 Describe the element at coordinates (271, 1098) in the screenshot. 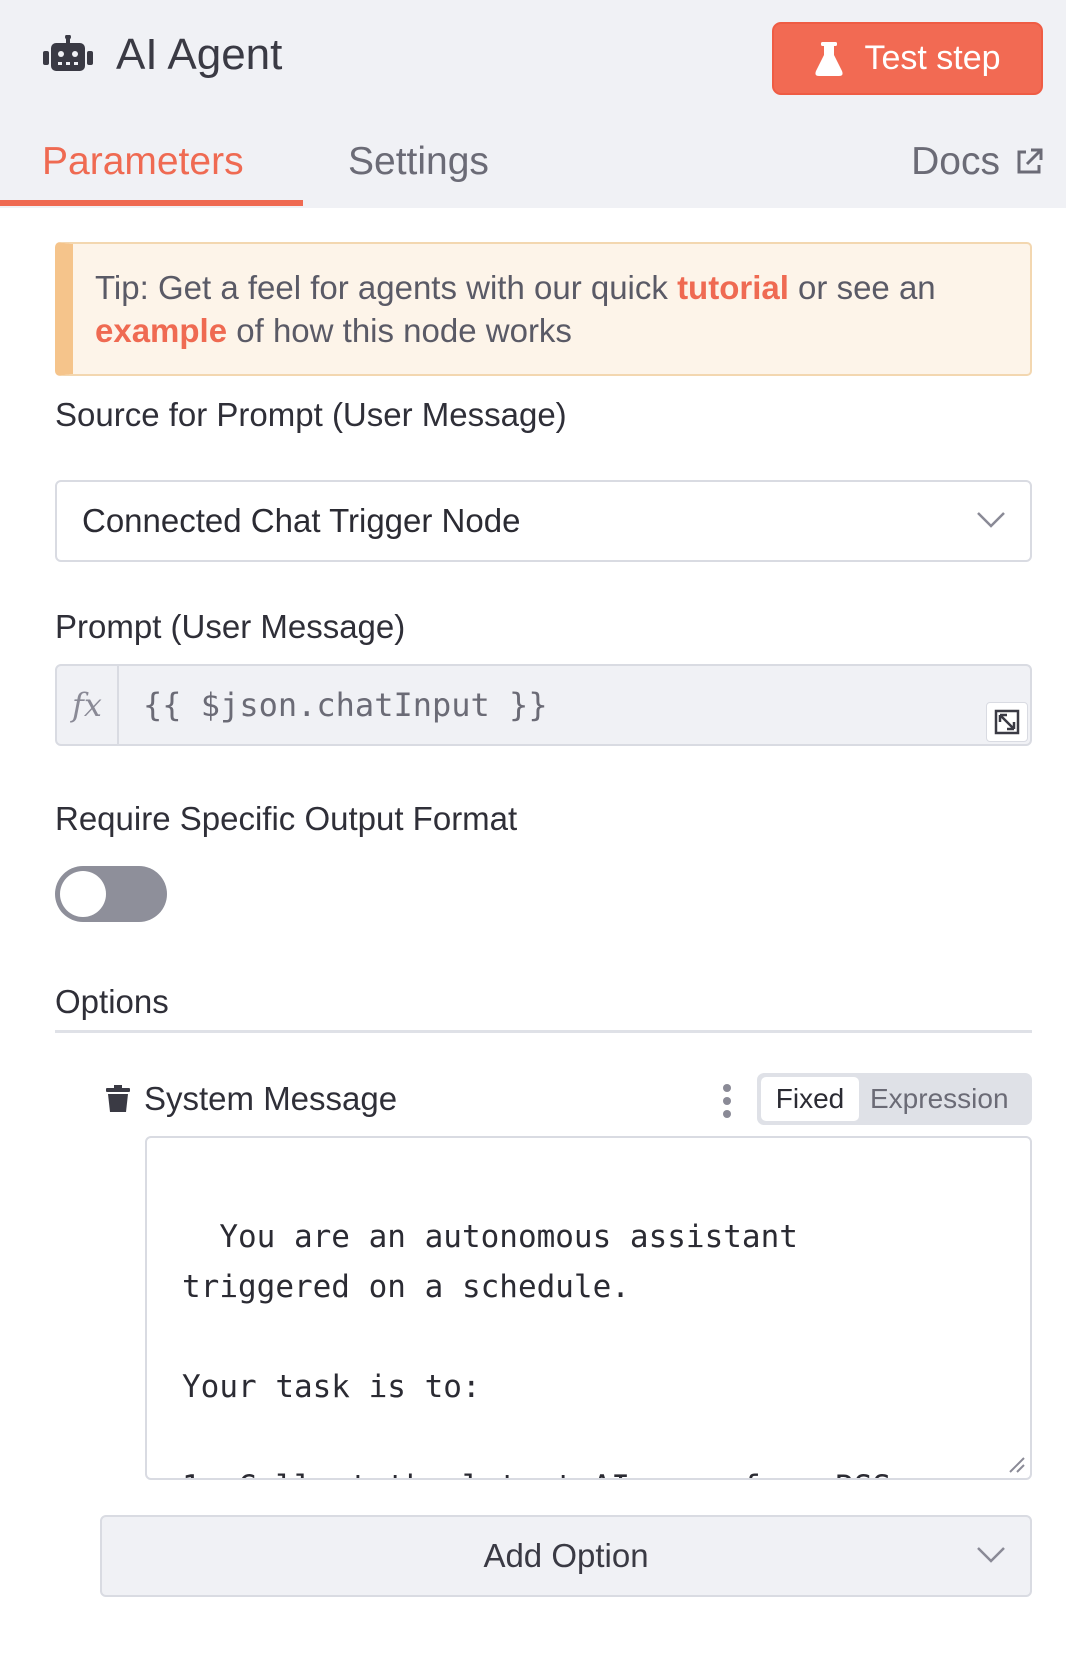

I see `system-message-label: System Message` at that location.